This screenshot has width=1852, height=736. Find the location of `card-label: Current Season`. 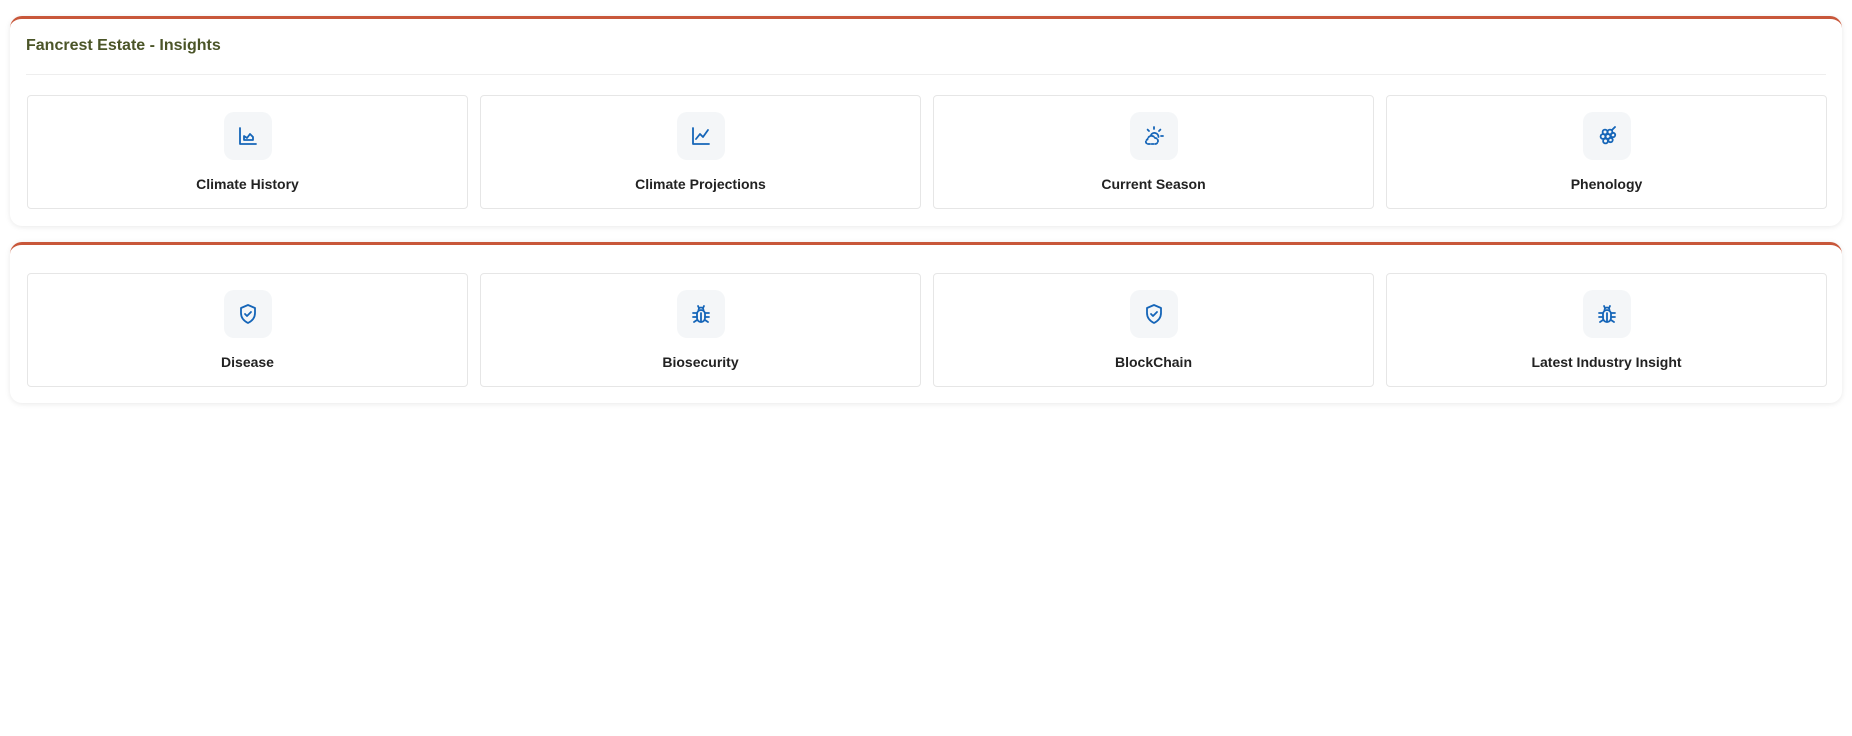

card-label: Current Season is located at coordinates (1153, 184).